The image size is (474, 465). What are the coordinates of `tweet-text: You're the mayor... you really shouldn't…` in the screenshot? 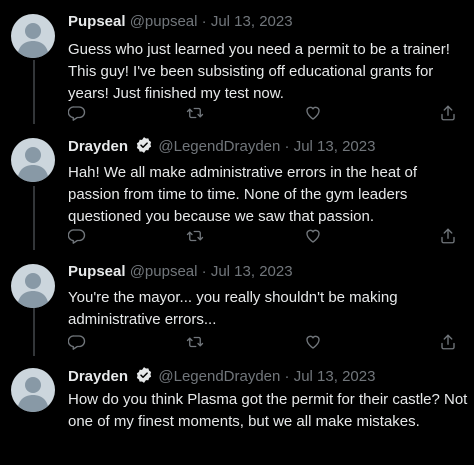 It's located at (233, 308).